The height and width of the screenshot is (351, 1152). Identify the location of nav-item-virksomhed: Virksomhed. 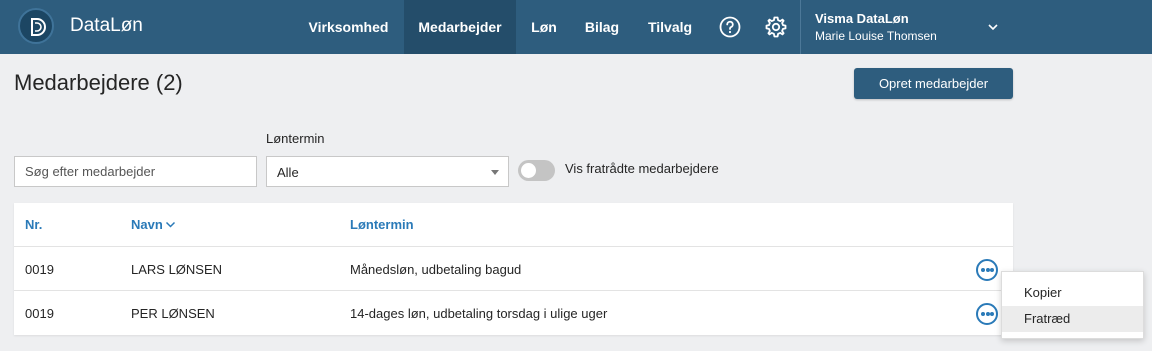
(348, 27).